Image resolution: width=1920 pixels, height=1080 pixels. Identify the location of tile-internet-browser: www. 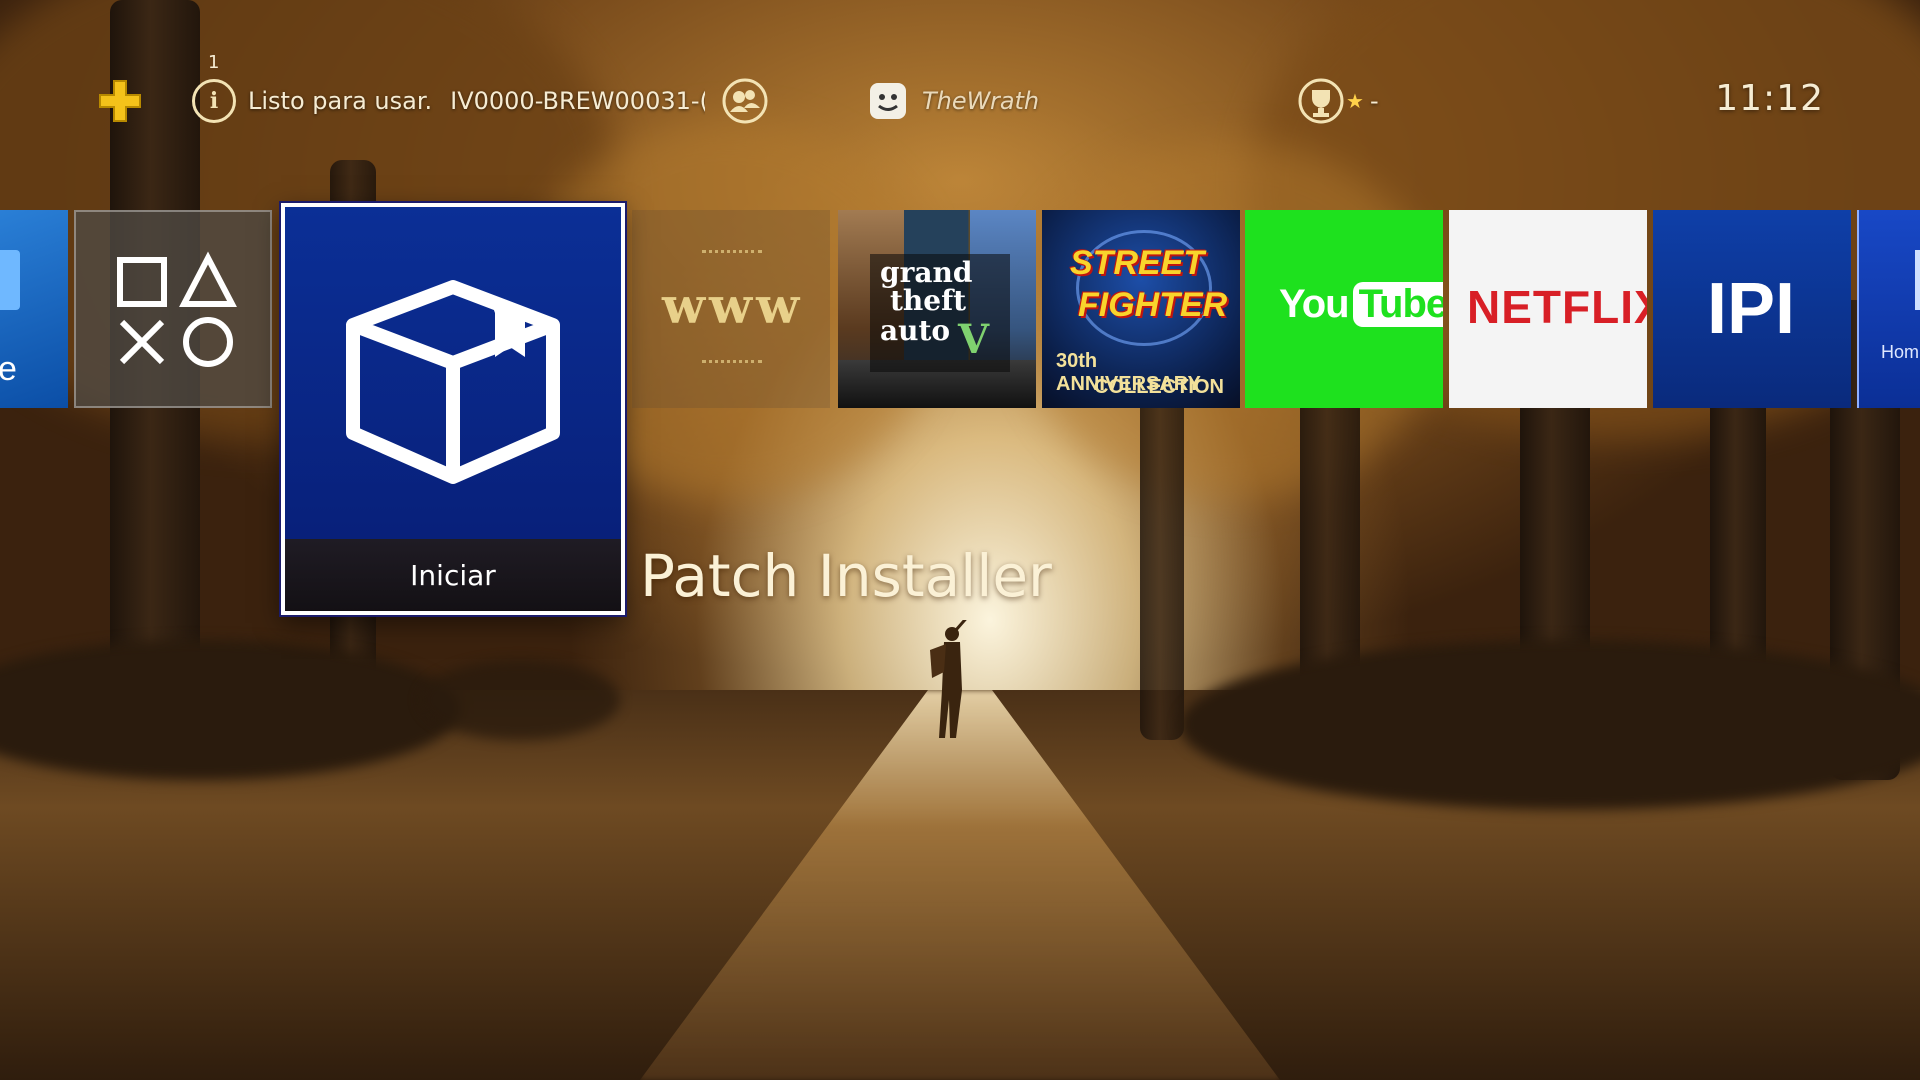
(731, 309).